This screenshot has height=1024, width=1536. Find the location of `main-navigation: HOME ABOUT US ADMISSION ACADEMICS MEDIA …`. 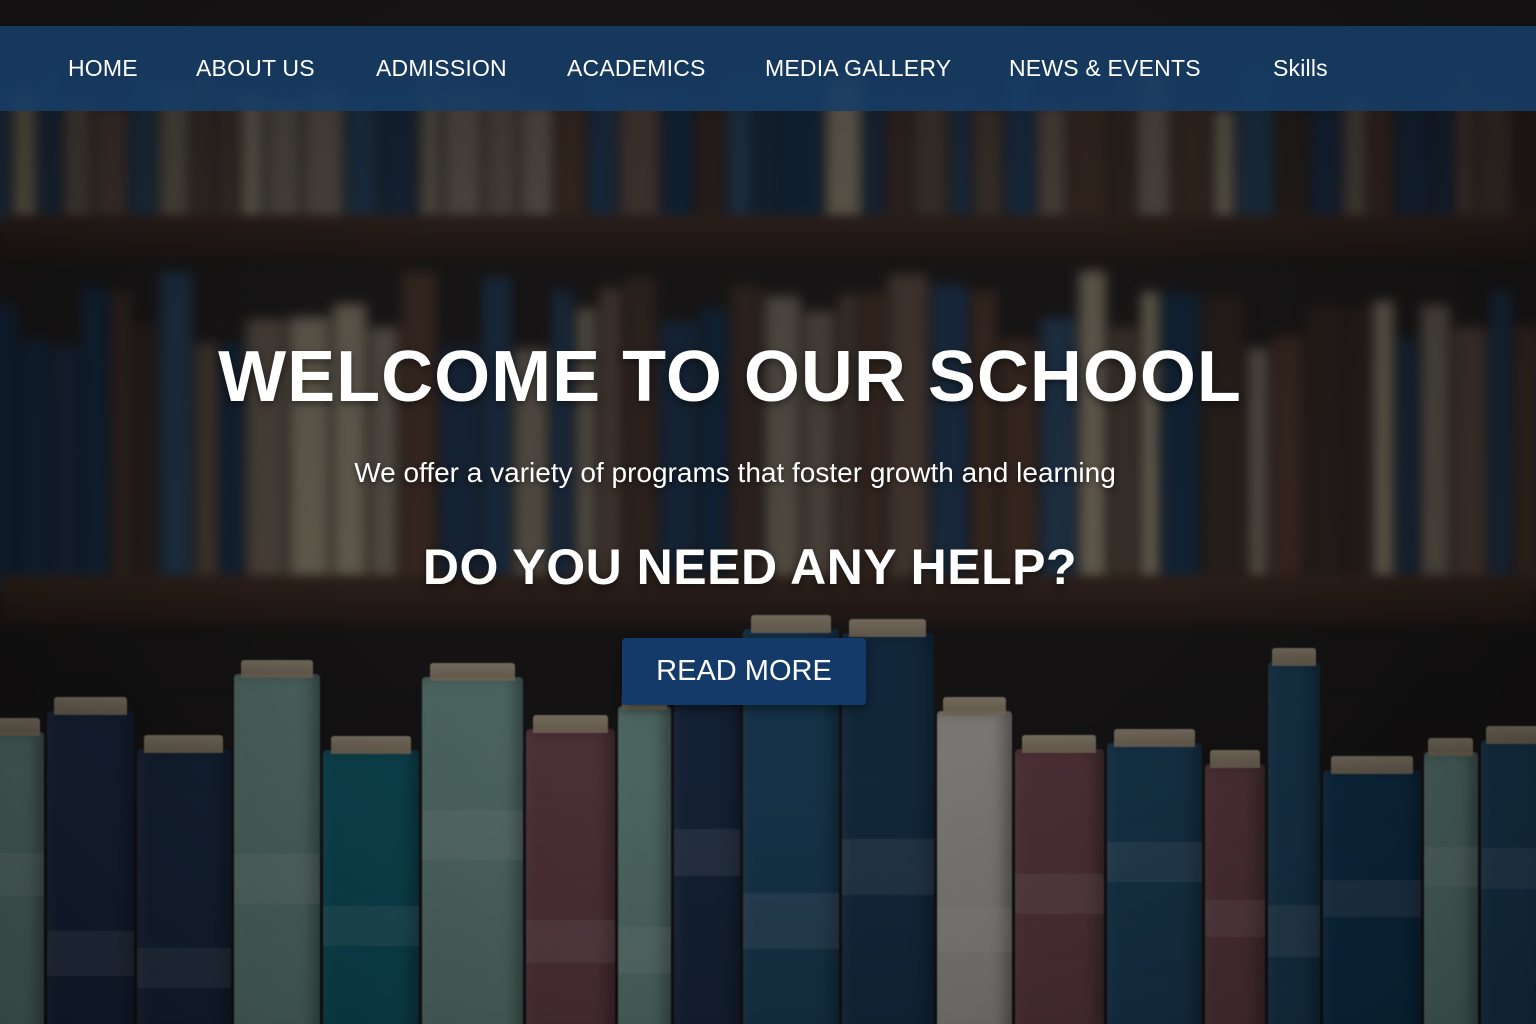

main-navigation: HOME ABOUT US ADMISSION ACADEMICS MEDIA … is located at coordinates (768, 68).